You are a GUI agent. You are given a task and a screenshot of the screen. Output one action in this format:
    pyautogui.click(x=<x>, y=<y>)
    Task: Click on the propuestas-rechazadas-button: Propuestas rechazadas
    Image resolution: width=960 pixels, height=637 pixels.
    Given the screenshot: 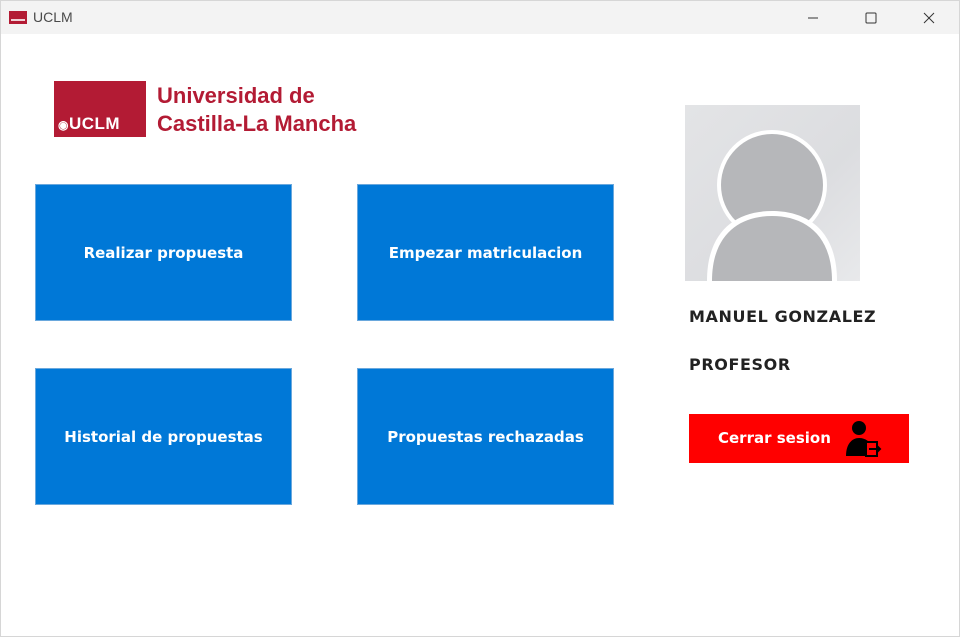 What is the action you would take?
    pyautogui.click(x=485, y=436)
    